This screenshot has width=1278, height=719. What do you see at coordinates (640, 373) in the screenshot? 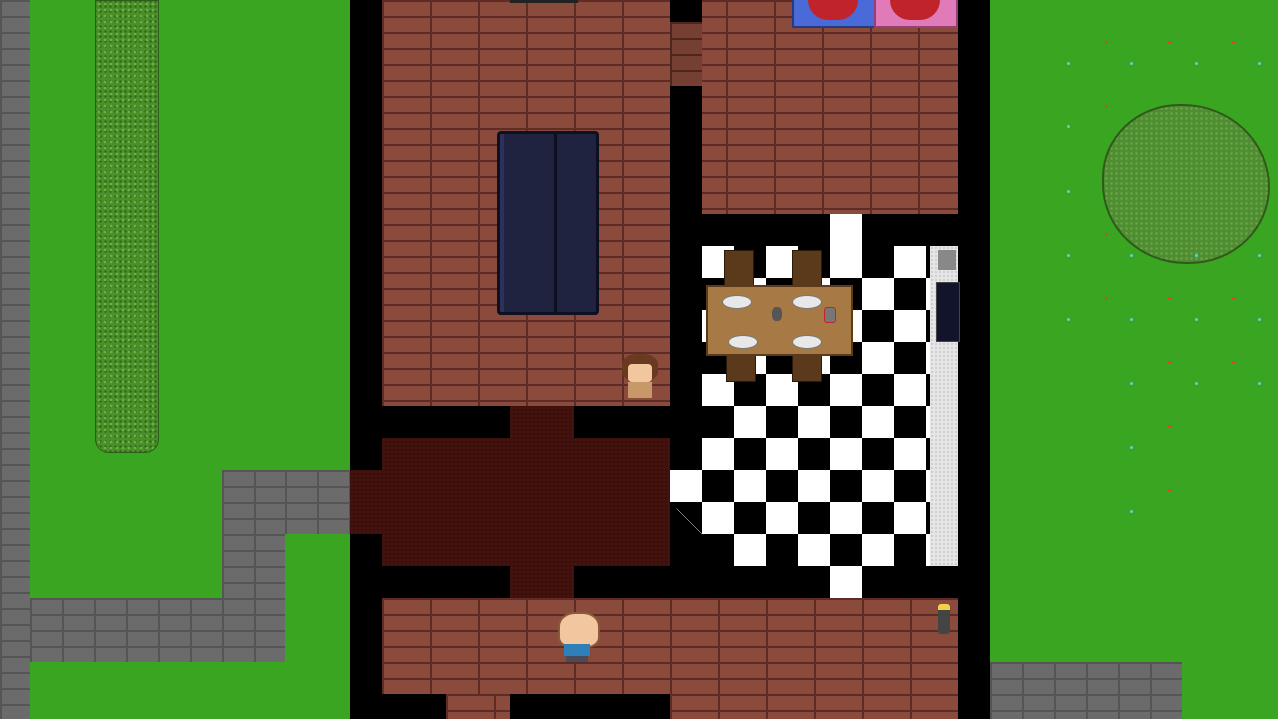
I see `npc-face` at bounding box center [640, 373].